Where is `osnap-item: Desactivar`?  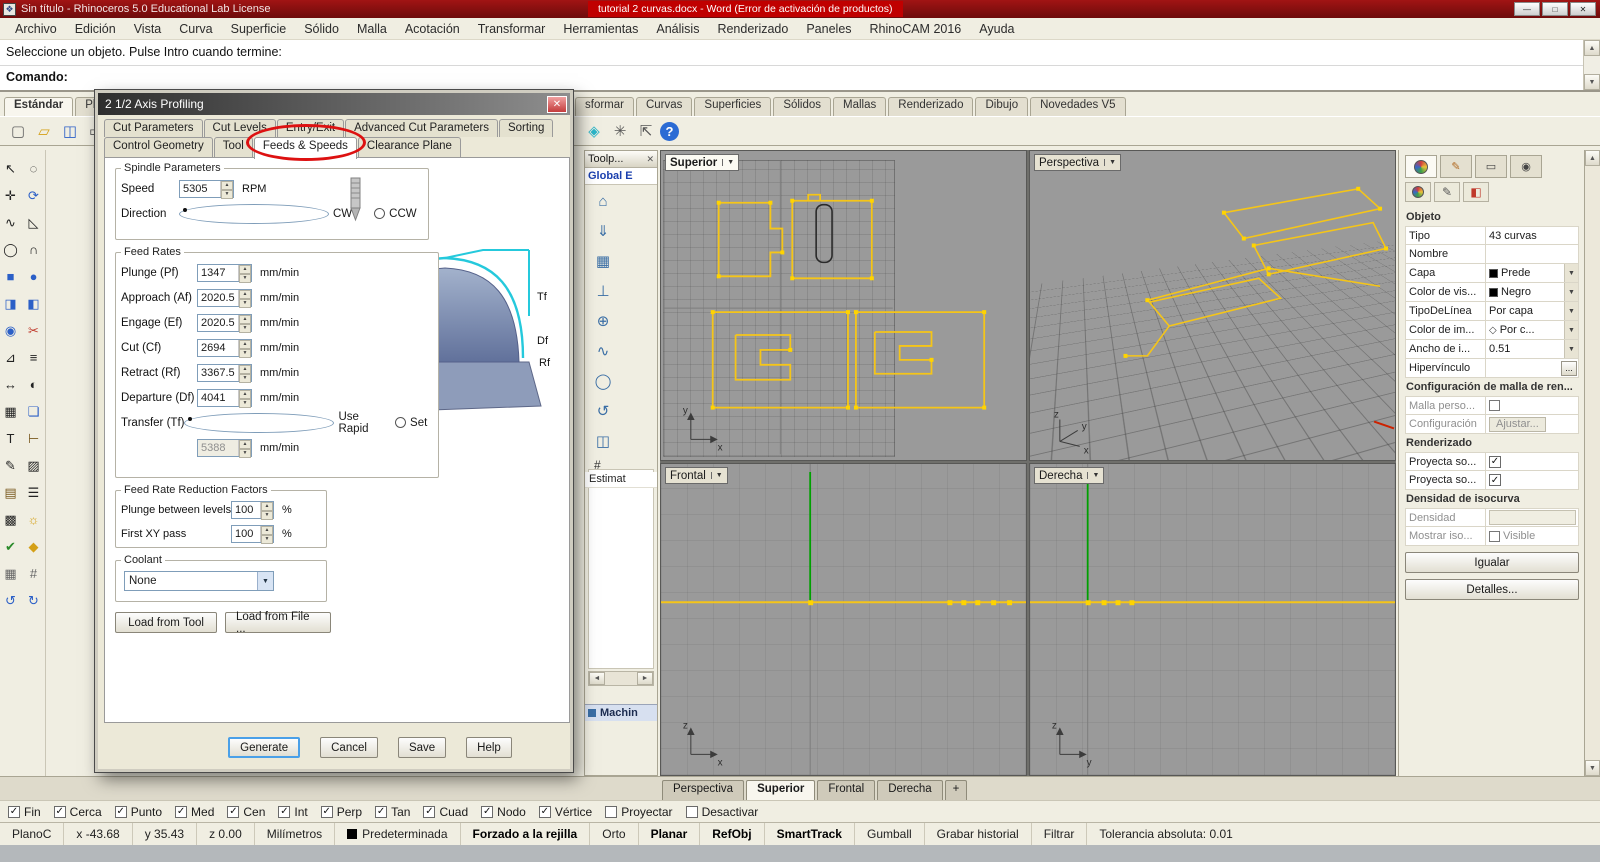 osnap-item: Desactivar is located at coordinates (721, 812).